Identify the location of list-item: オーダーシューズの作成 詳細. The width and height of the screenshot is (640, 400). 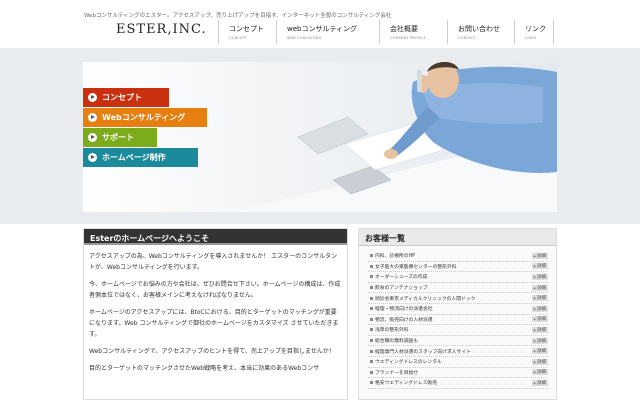
(458, 277).